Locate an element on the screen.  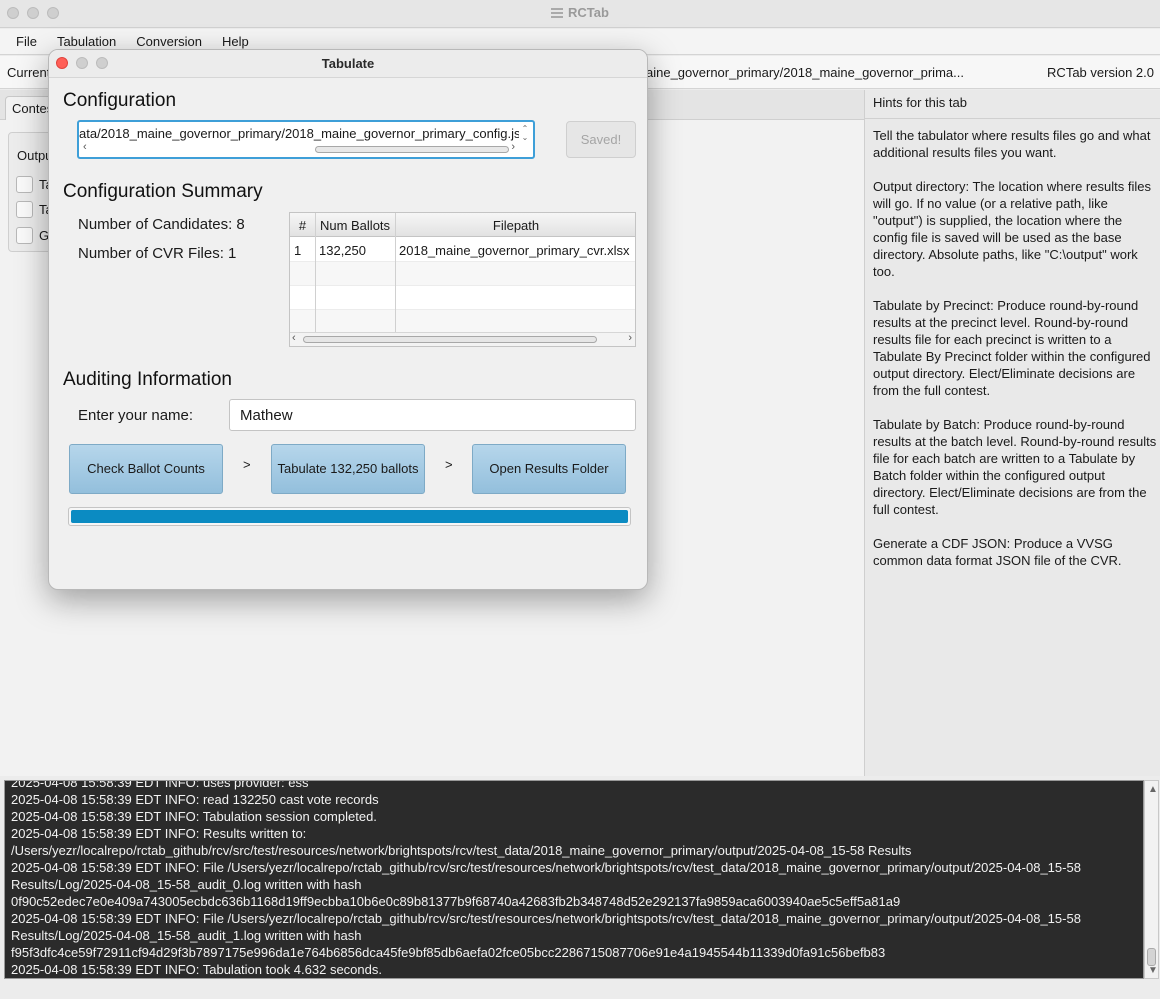
cvr-file-count: Number of CVR Files: 1 is located at coordinates (157, 253).